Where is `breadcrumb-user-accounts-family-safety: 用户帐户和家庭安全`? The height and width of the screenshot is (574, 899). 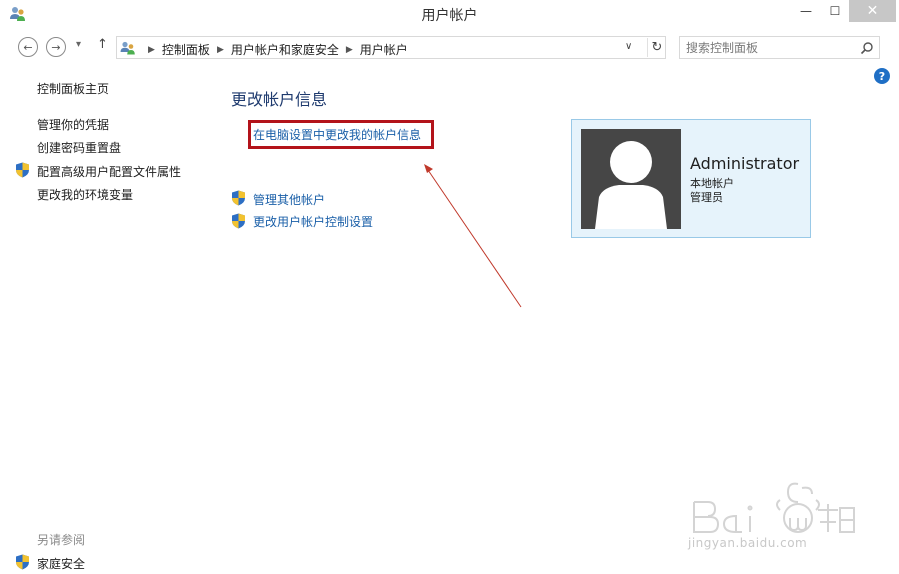
breadcrumb-user-accounts-family-safety: 用户帐户和家庭安全 is located at coordinates (285, 49).